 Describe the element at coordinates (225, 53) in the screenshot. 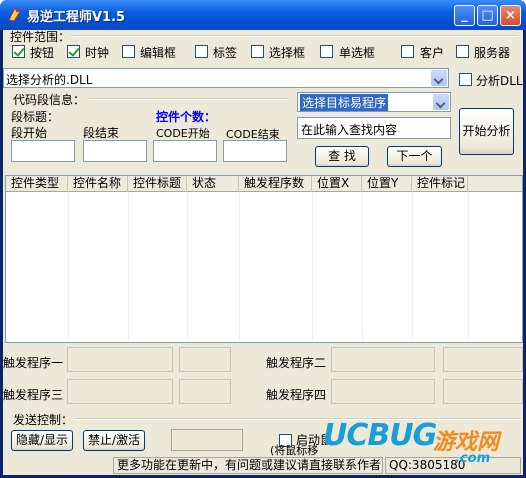

I see `checkbox-label-label: 标签` at that location.